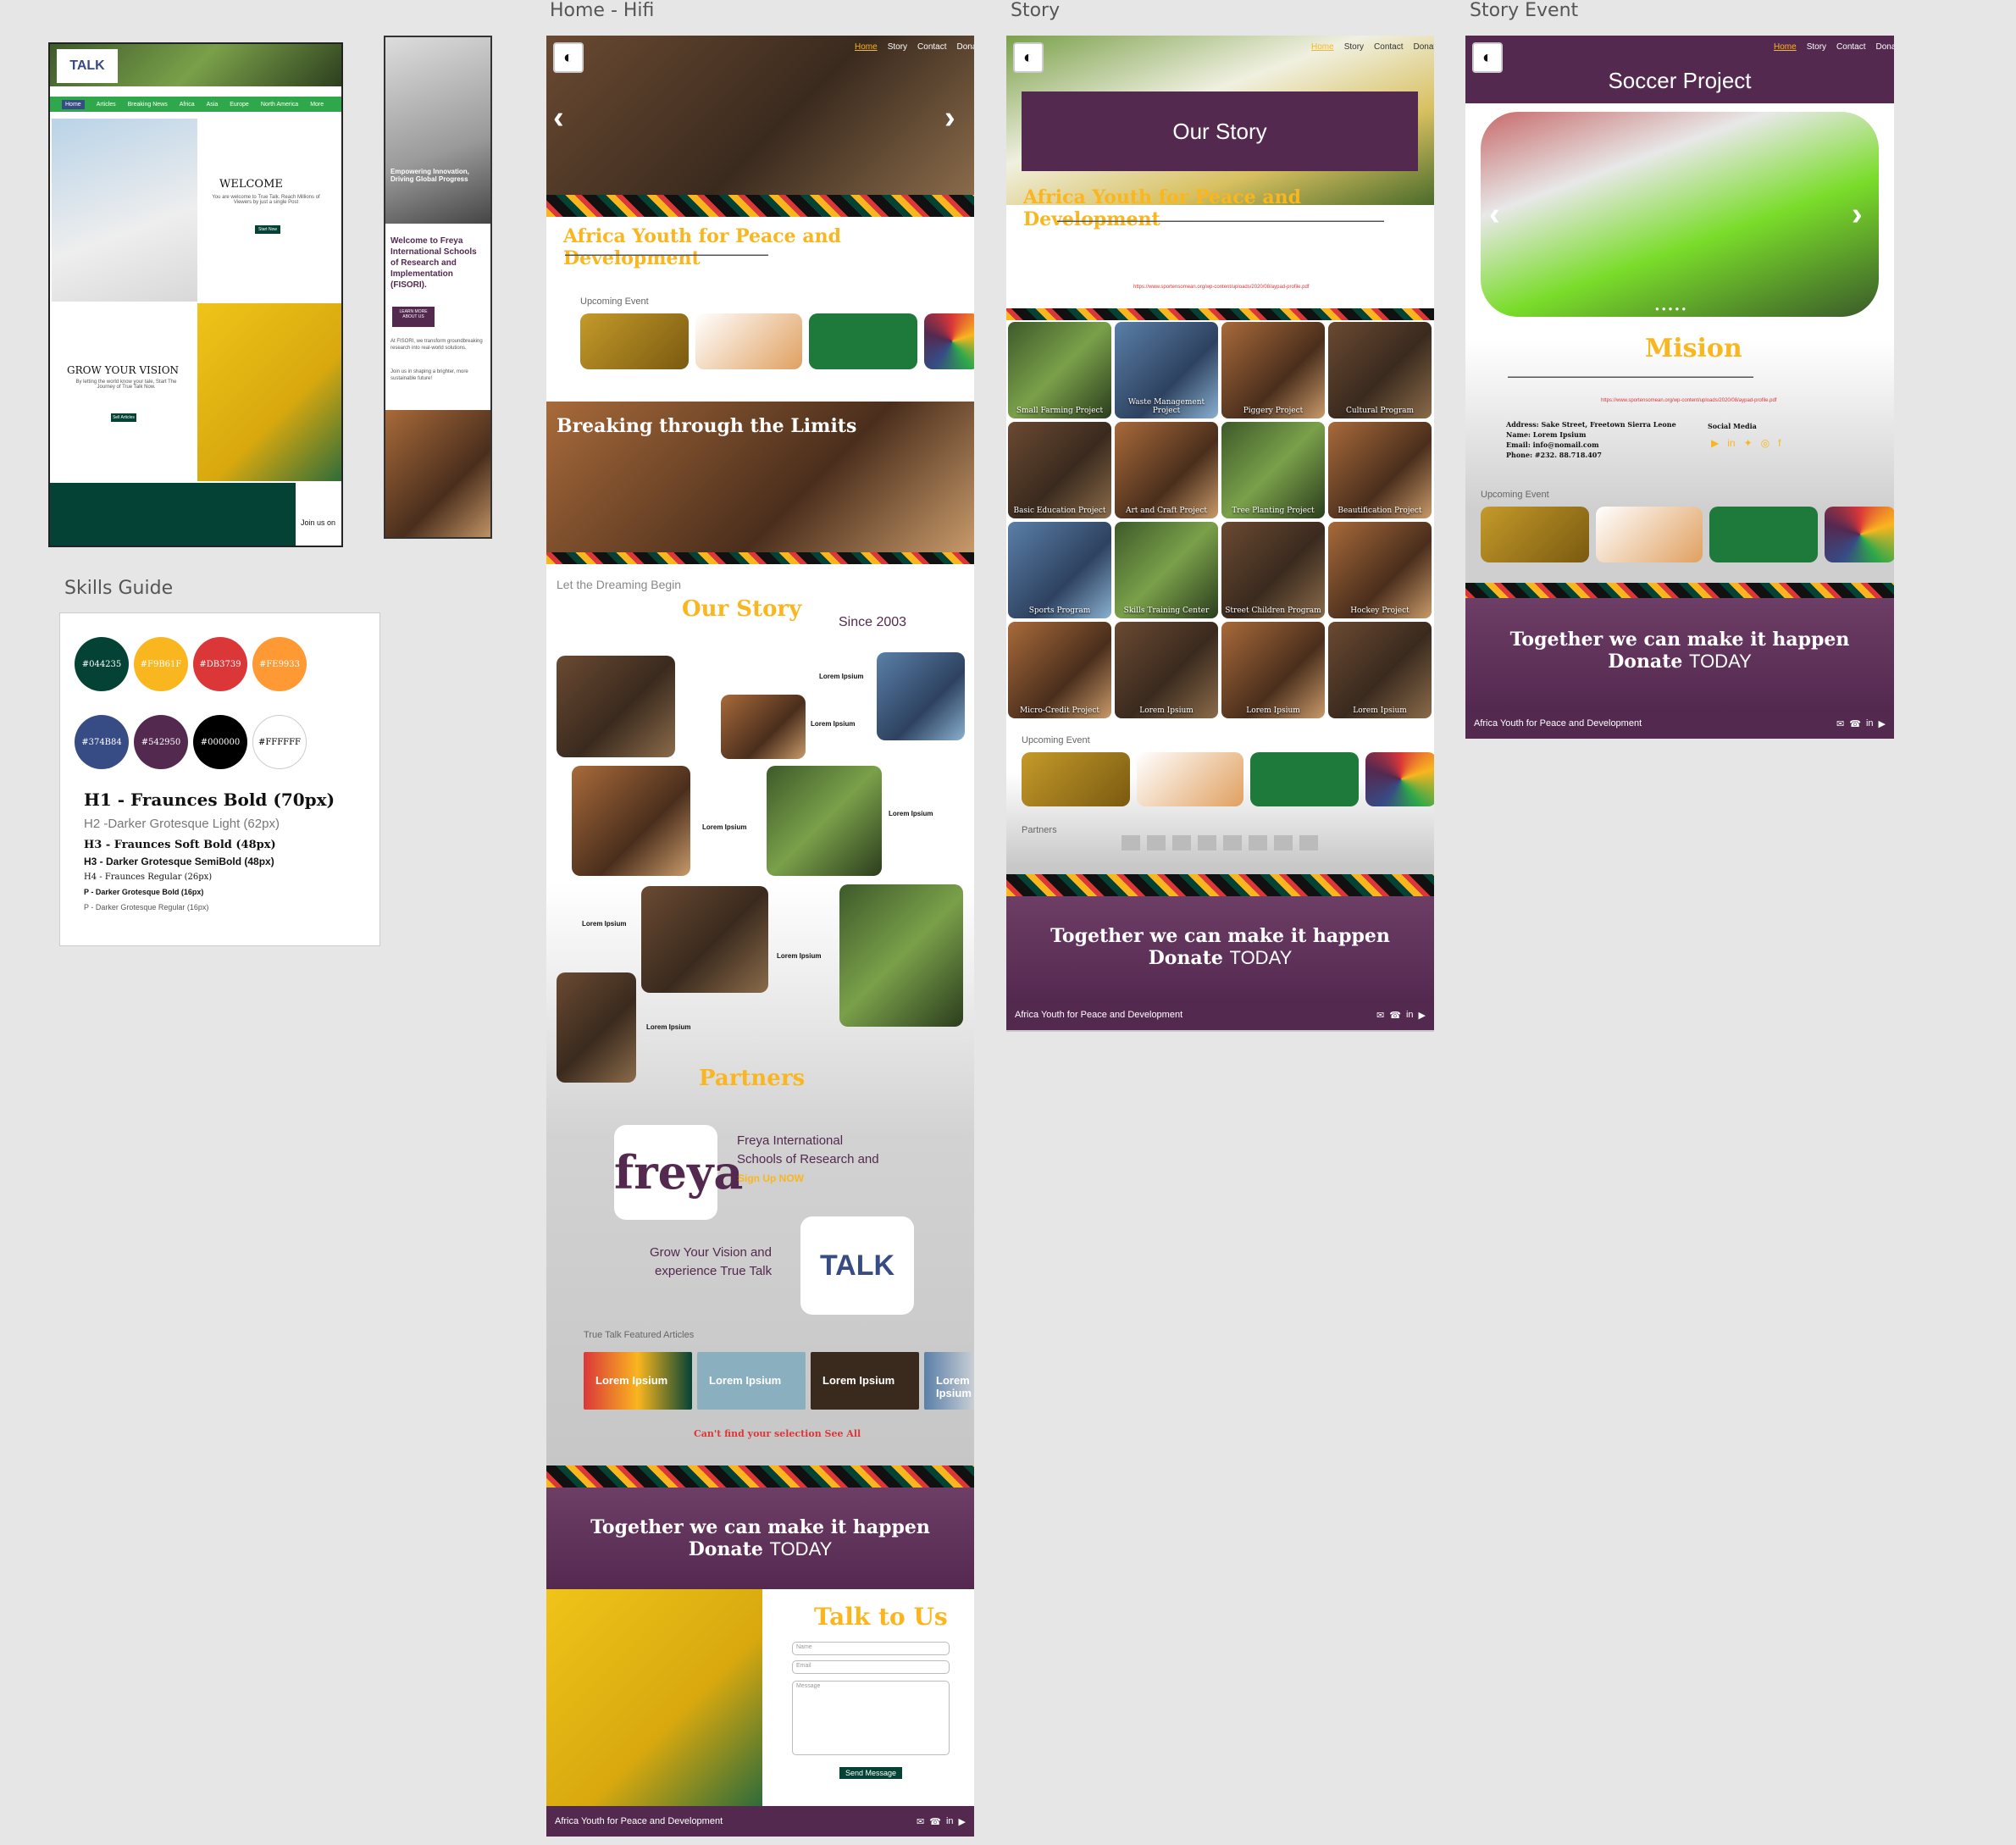  What do you see at coordinates (317, 105) in the screenshot?
I see `menu-item: More` at bounding box center [317, 105].